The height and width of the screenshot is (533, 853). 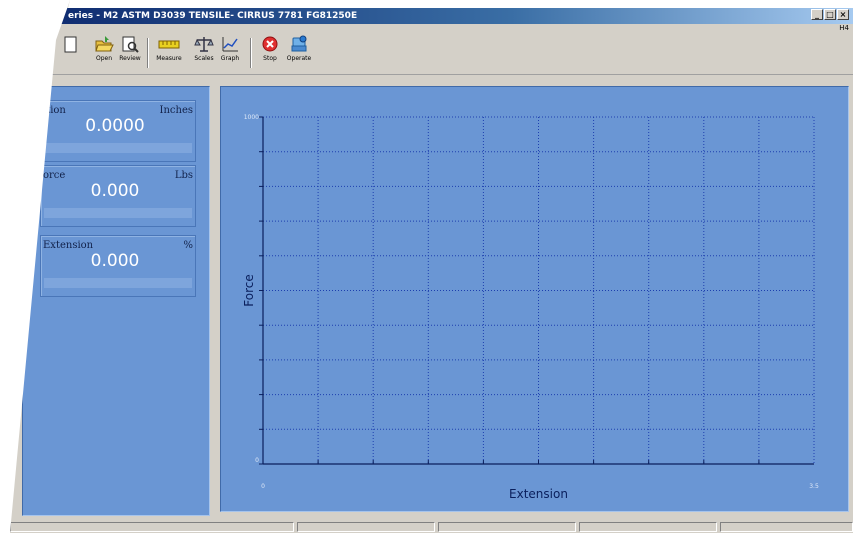 I want to click on review-button: Review, so click(x=130, y=52).